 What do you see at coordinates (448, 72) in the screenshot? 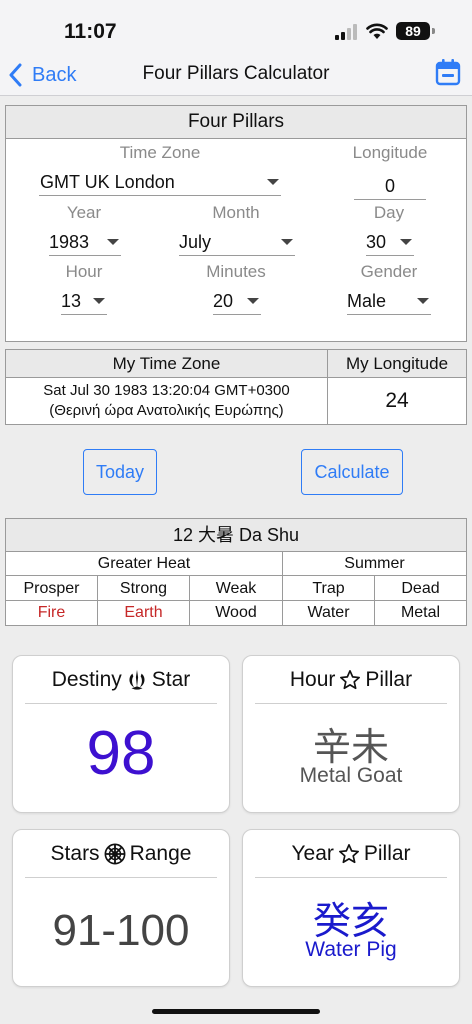
I see `calendar-icon` at bounding box center [448, 72].